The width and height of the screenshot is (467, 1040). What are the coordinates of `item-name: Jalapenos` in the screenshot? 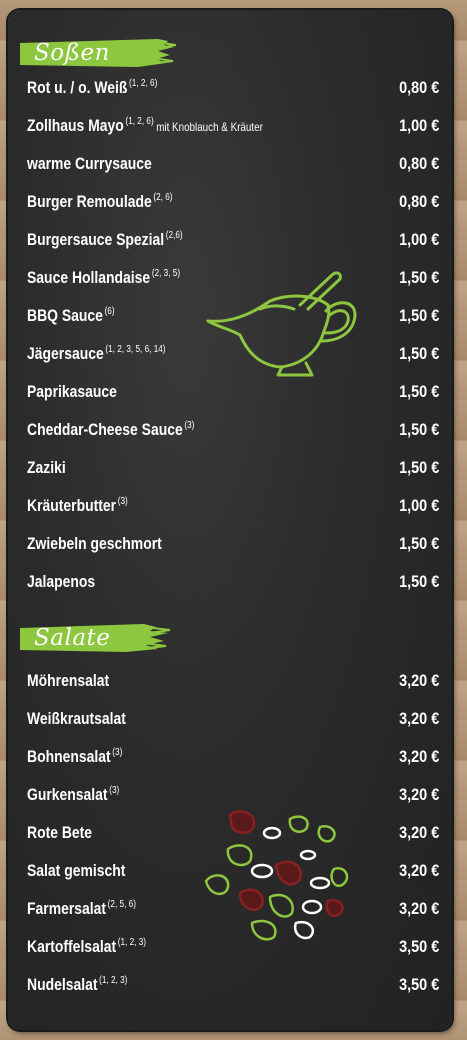 It's located at (61, 581).